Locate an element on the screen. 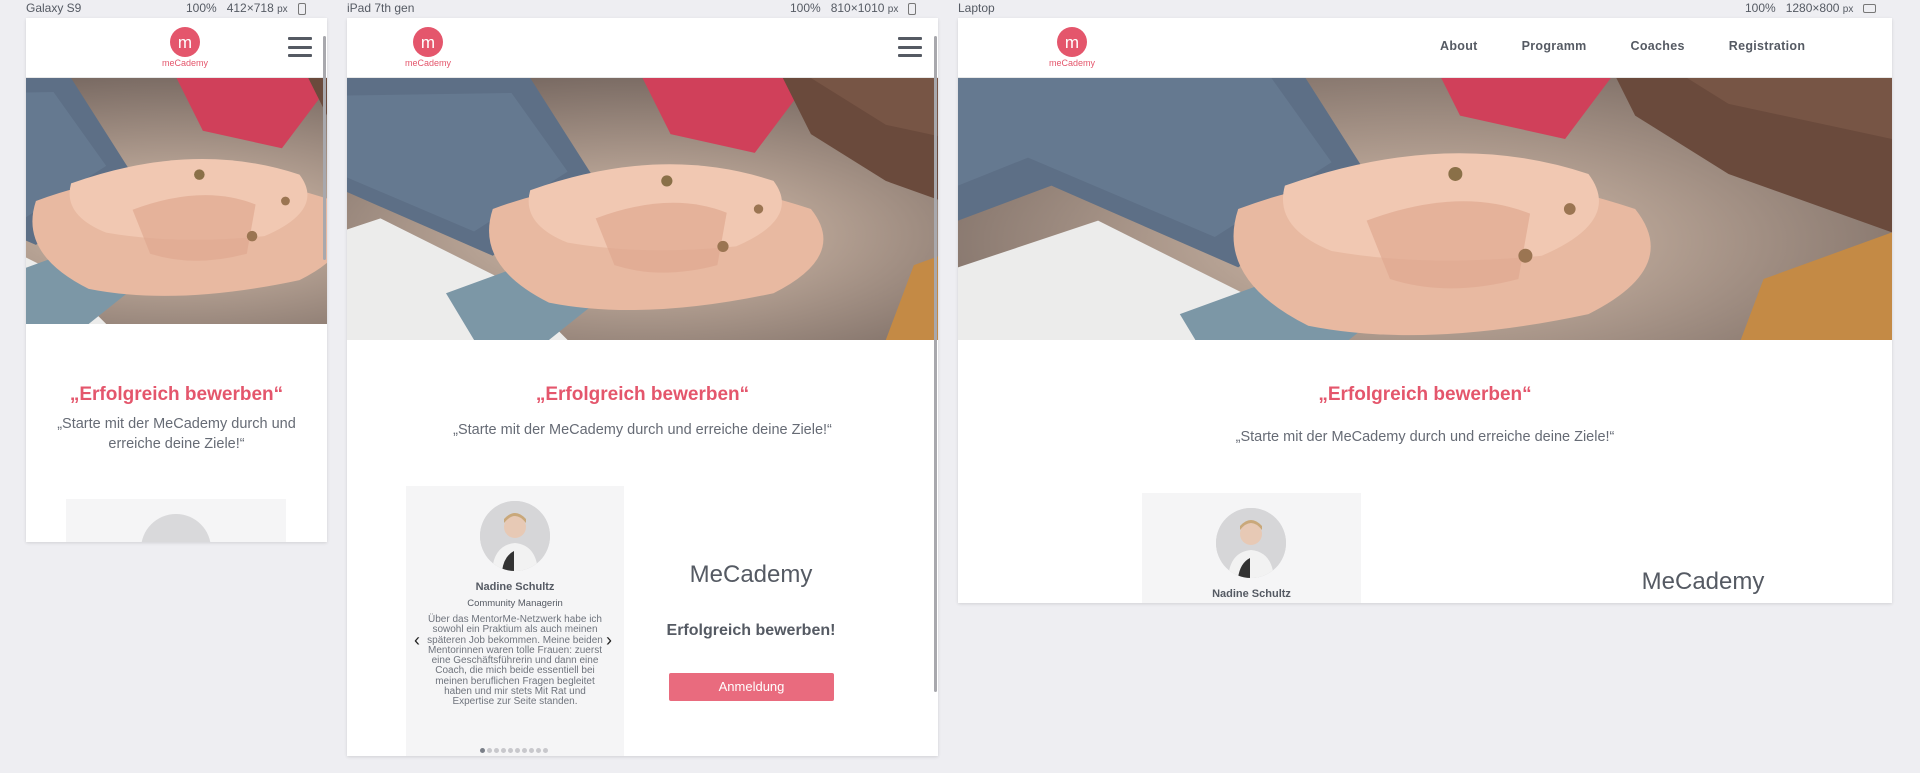  register-button: Anmeldung is located at coordinates (751, 687).